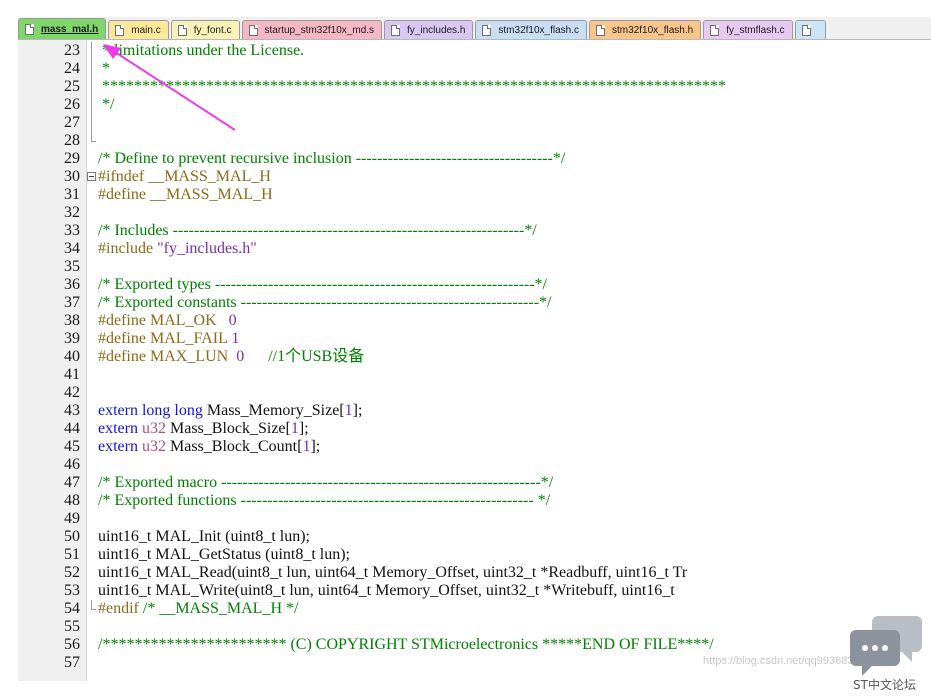 This screenshot has height=699, width=931. I want to click on code-line: 50 uint16_t MAL_Init (uint8_t lun);, so click(474, 537).